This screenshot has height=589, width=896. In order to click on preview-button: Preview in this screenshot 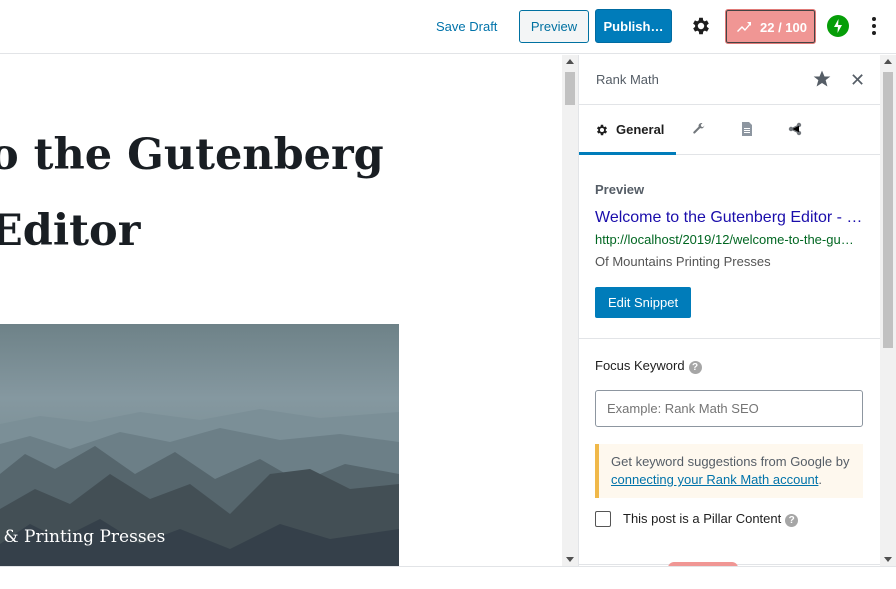, I will do `click(554, 26)`.